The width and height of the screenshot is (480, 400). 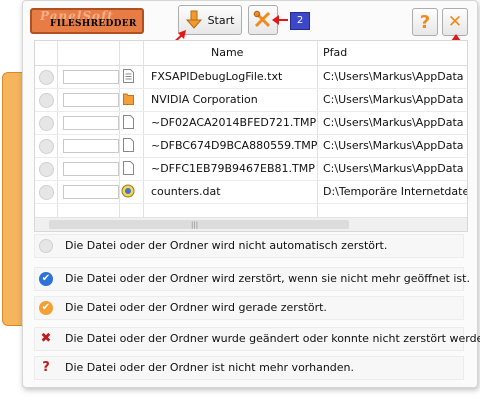 What do you see at coordinates (234, 145) in the screenshot?
I see `file-name: ~DFBC674D9BCA880559.TMP` at bounding box center [234, 145].